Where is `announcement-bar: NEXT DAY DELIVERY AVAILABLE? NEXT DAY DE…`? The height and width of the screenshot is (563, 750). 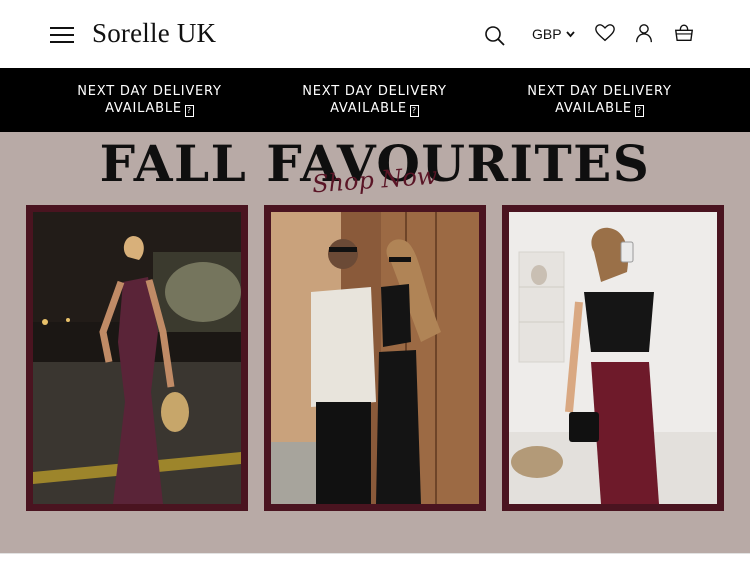 announcement-bar: NEXT DAY DELIVERY AVAILABLE? NEXT DAY DE… is located at coordinates (375, 100).